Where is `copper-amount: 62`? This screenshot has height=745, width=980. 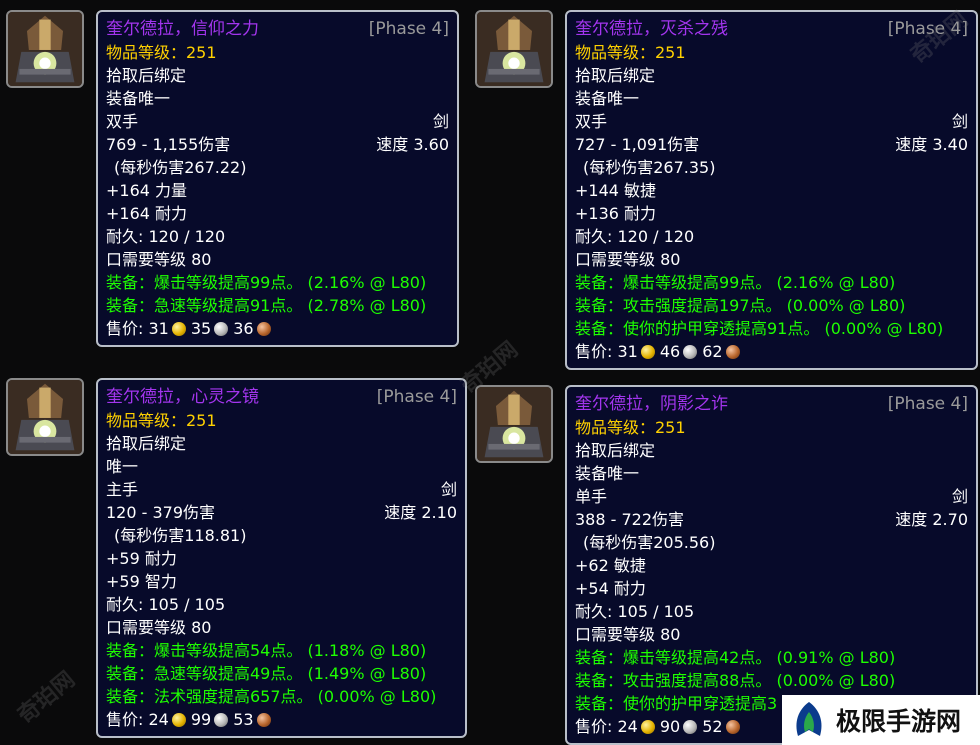
copper-amount: 62 is located at coordinates (712, 351).